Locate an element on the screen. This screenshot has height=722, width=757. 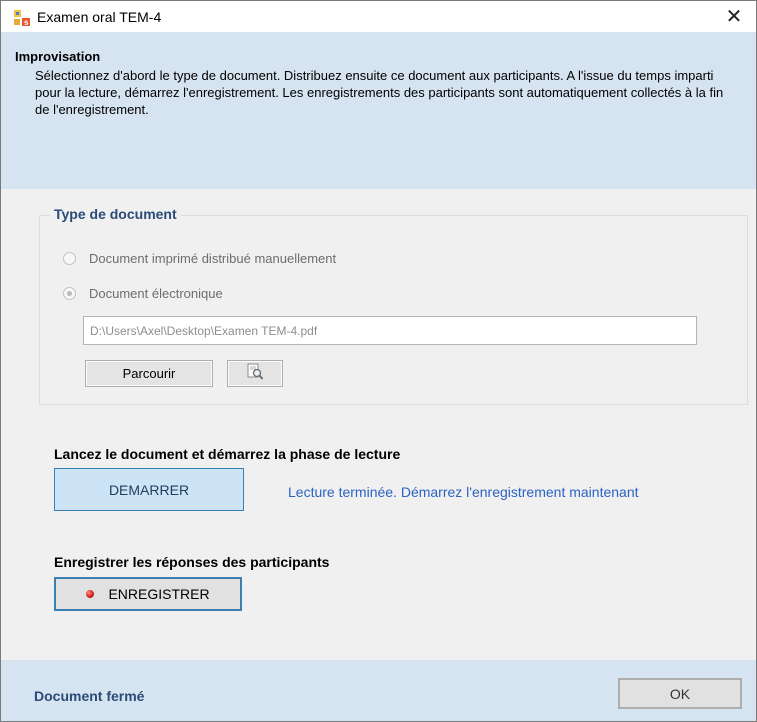
radio-printed-document: Document imprimé distribué manuellement is located at coordinates (199, 258).